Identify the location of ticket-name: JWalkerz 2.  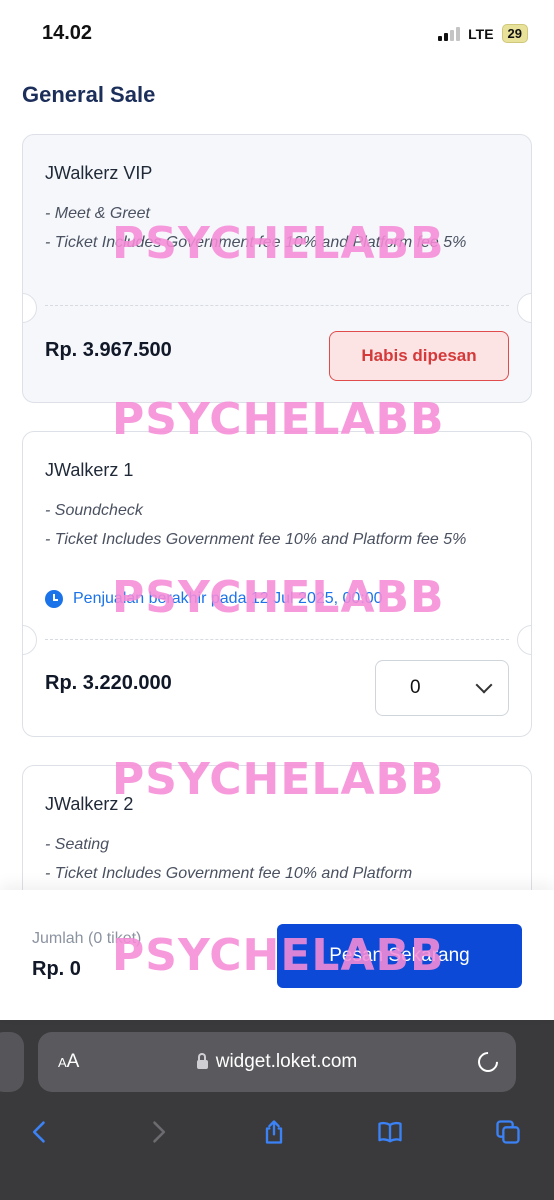
(89, 804).